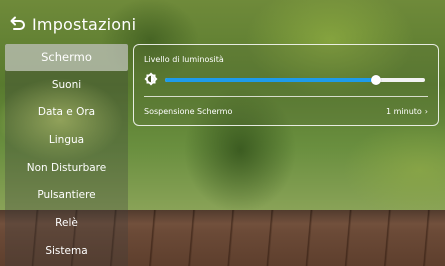  Describe the element at coordinates (66, 223) in the screenshot. I see `sidebar-item-rele: Relè` at that location.